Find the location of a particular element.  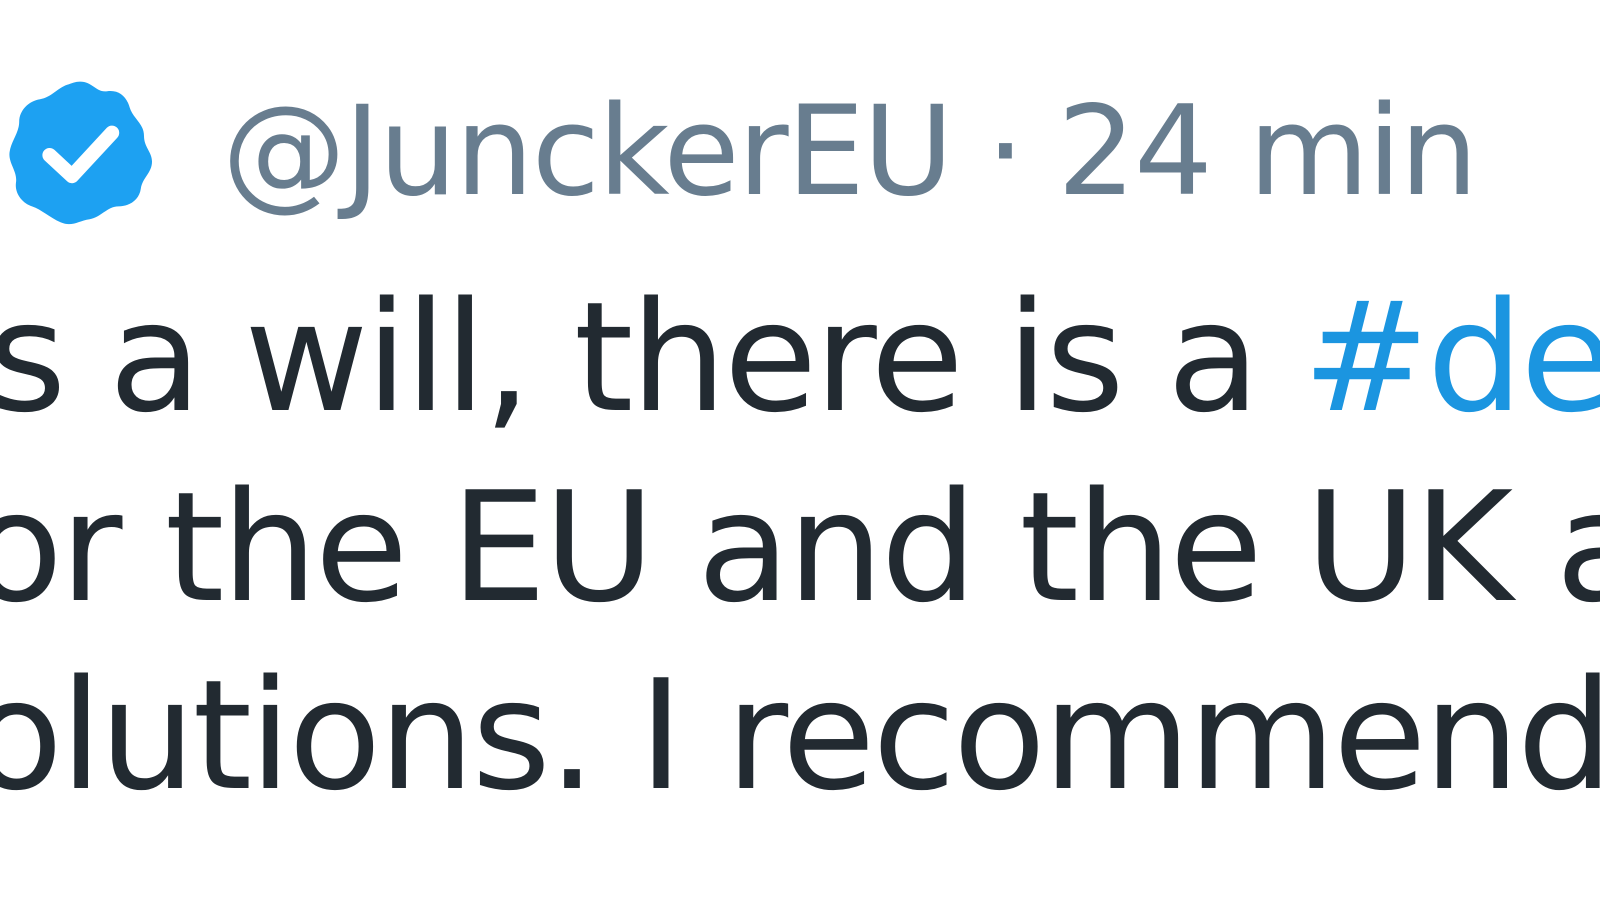

tweet-timestamp-link: 24 min is located at coordinates (1267, 152).